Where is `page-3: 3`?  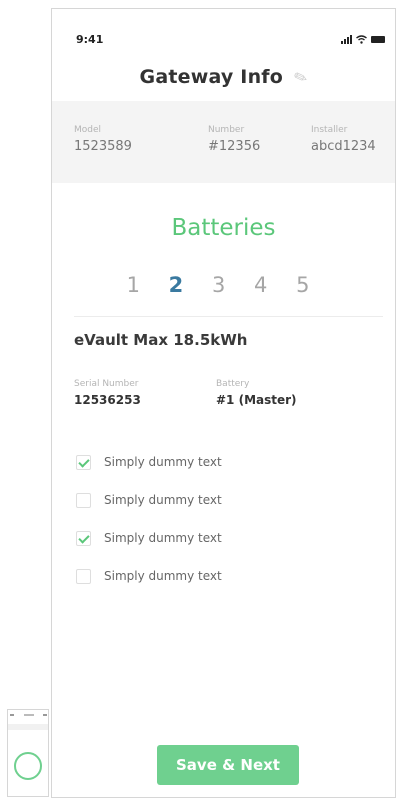
page-3: 3 is located at coordinates (224, 285).